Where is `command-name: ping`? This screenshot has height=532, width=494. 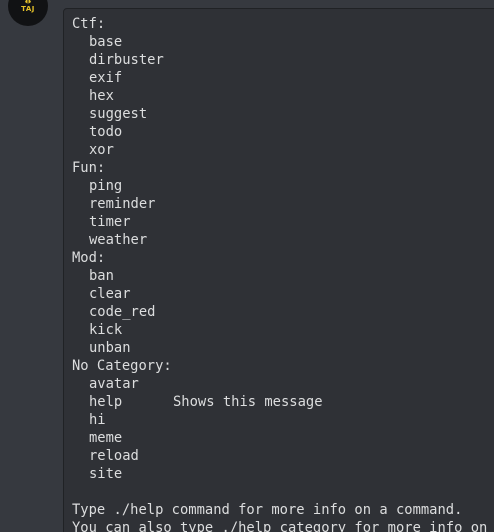 command-name: ping is located at coordinates (106, 186).